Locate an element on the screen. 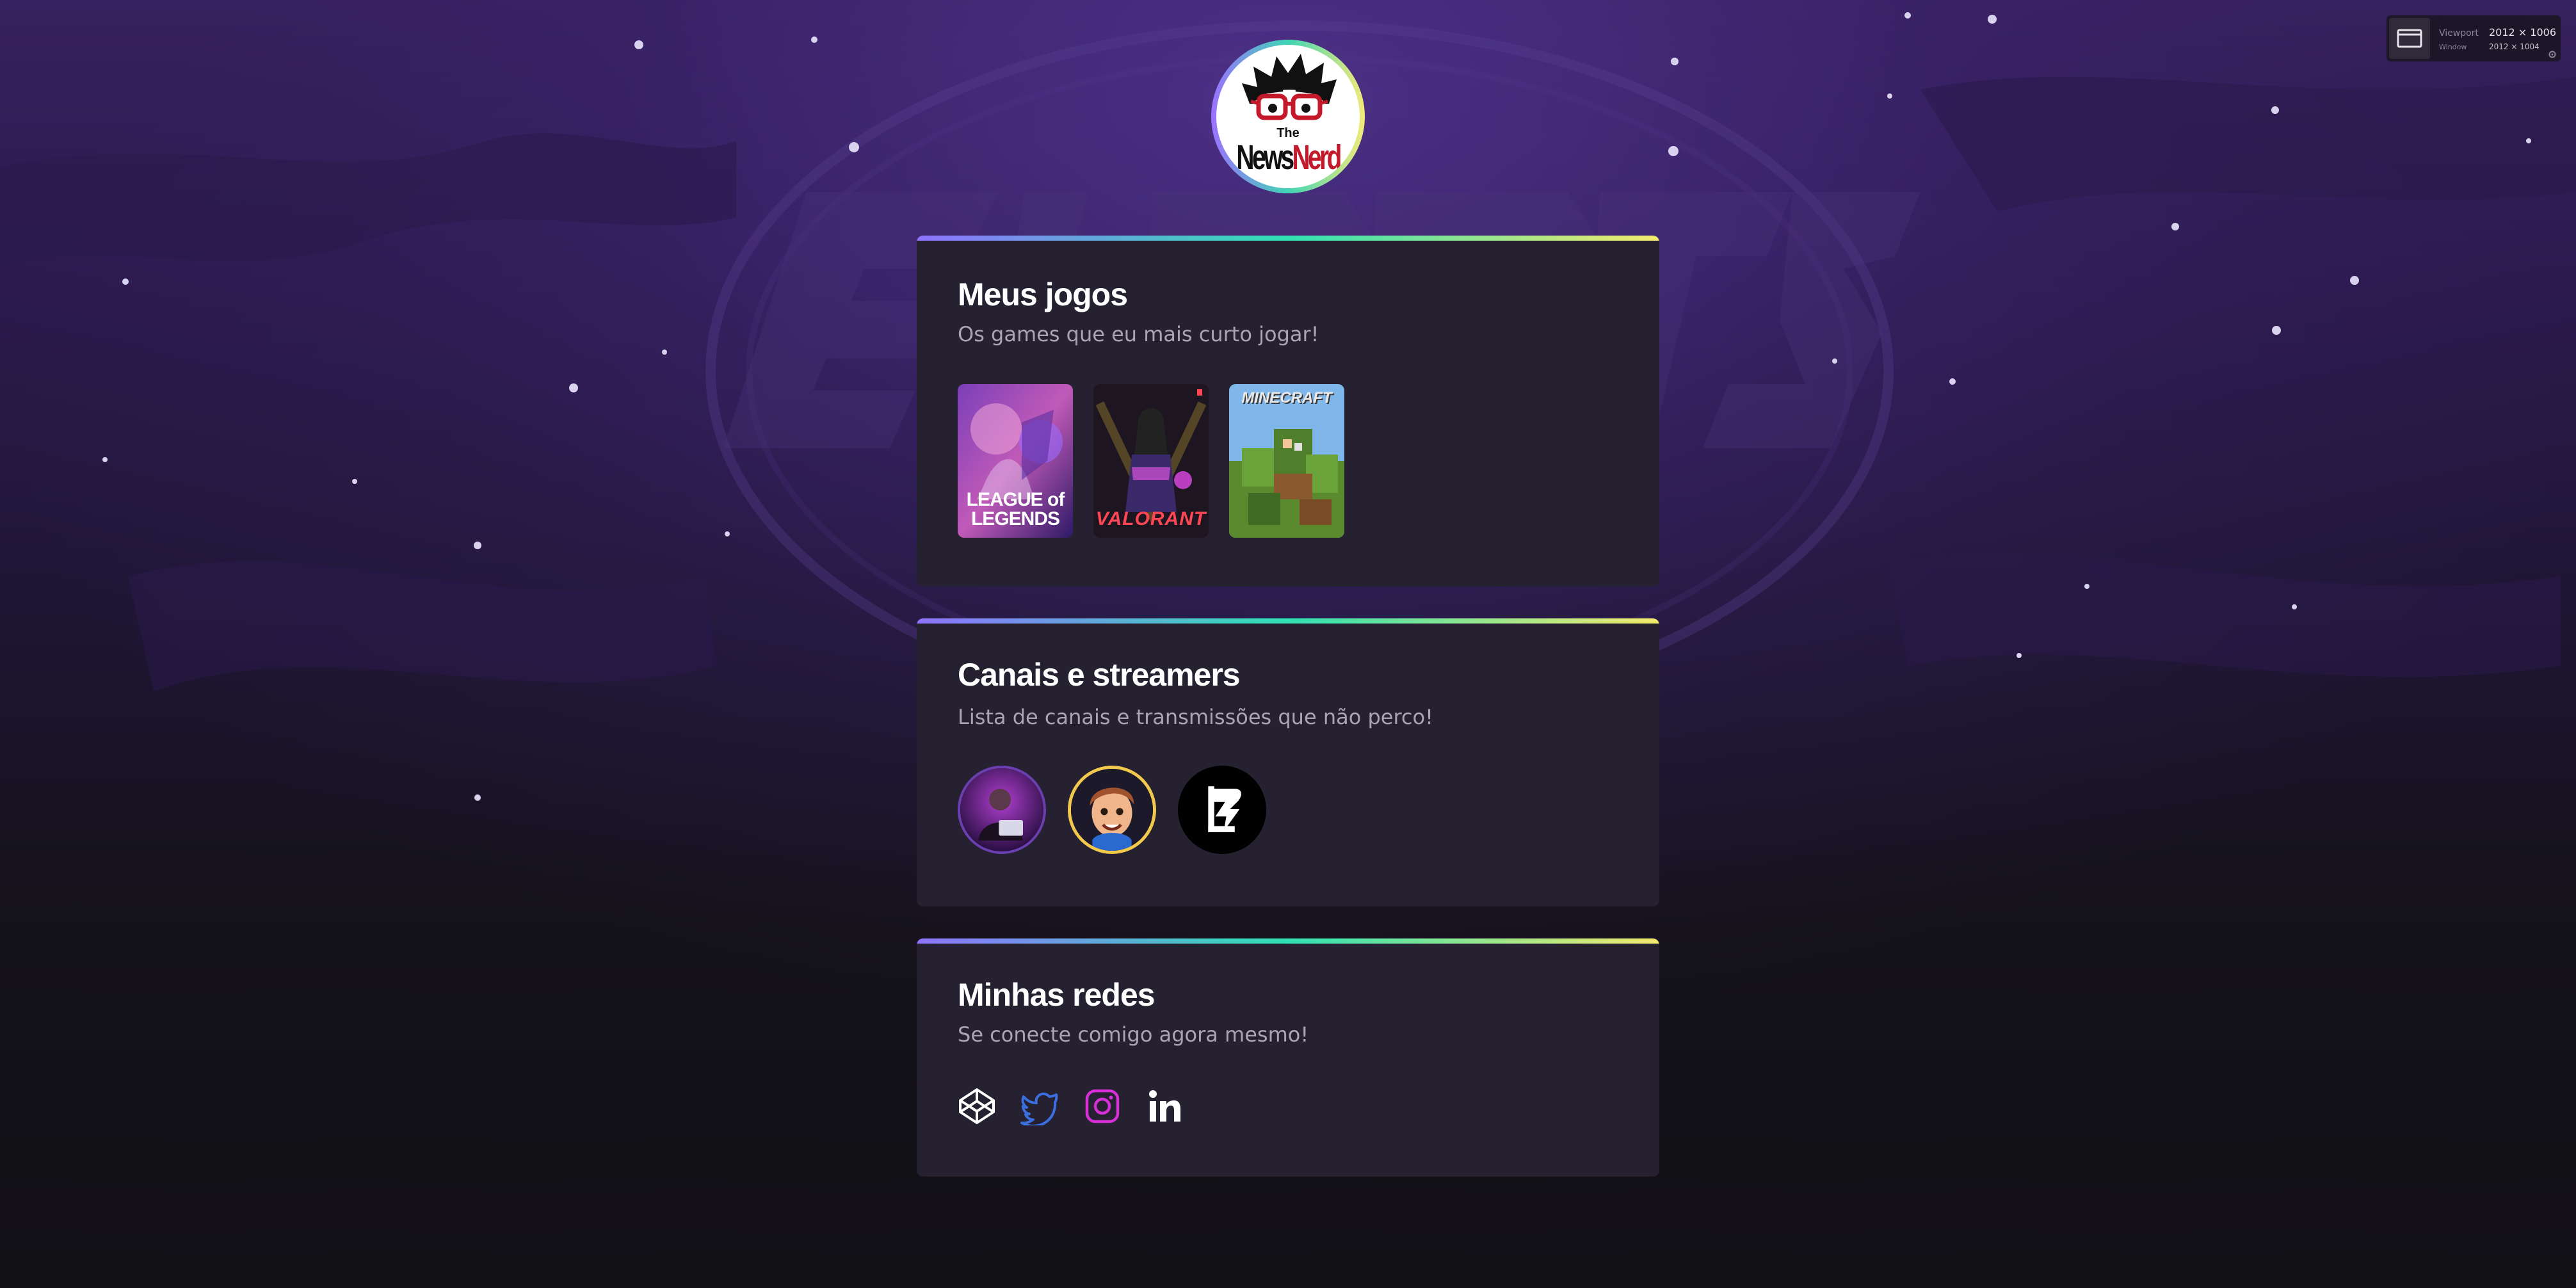  games-title: Meus jogos is located at coordinates (1043, 294).